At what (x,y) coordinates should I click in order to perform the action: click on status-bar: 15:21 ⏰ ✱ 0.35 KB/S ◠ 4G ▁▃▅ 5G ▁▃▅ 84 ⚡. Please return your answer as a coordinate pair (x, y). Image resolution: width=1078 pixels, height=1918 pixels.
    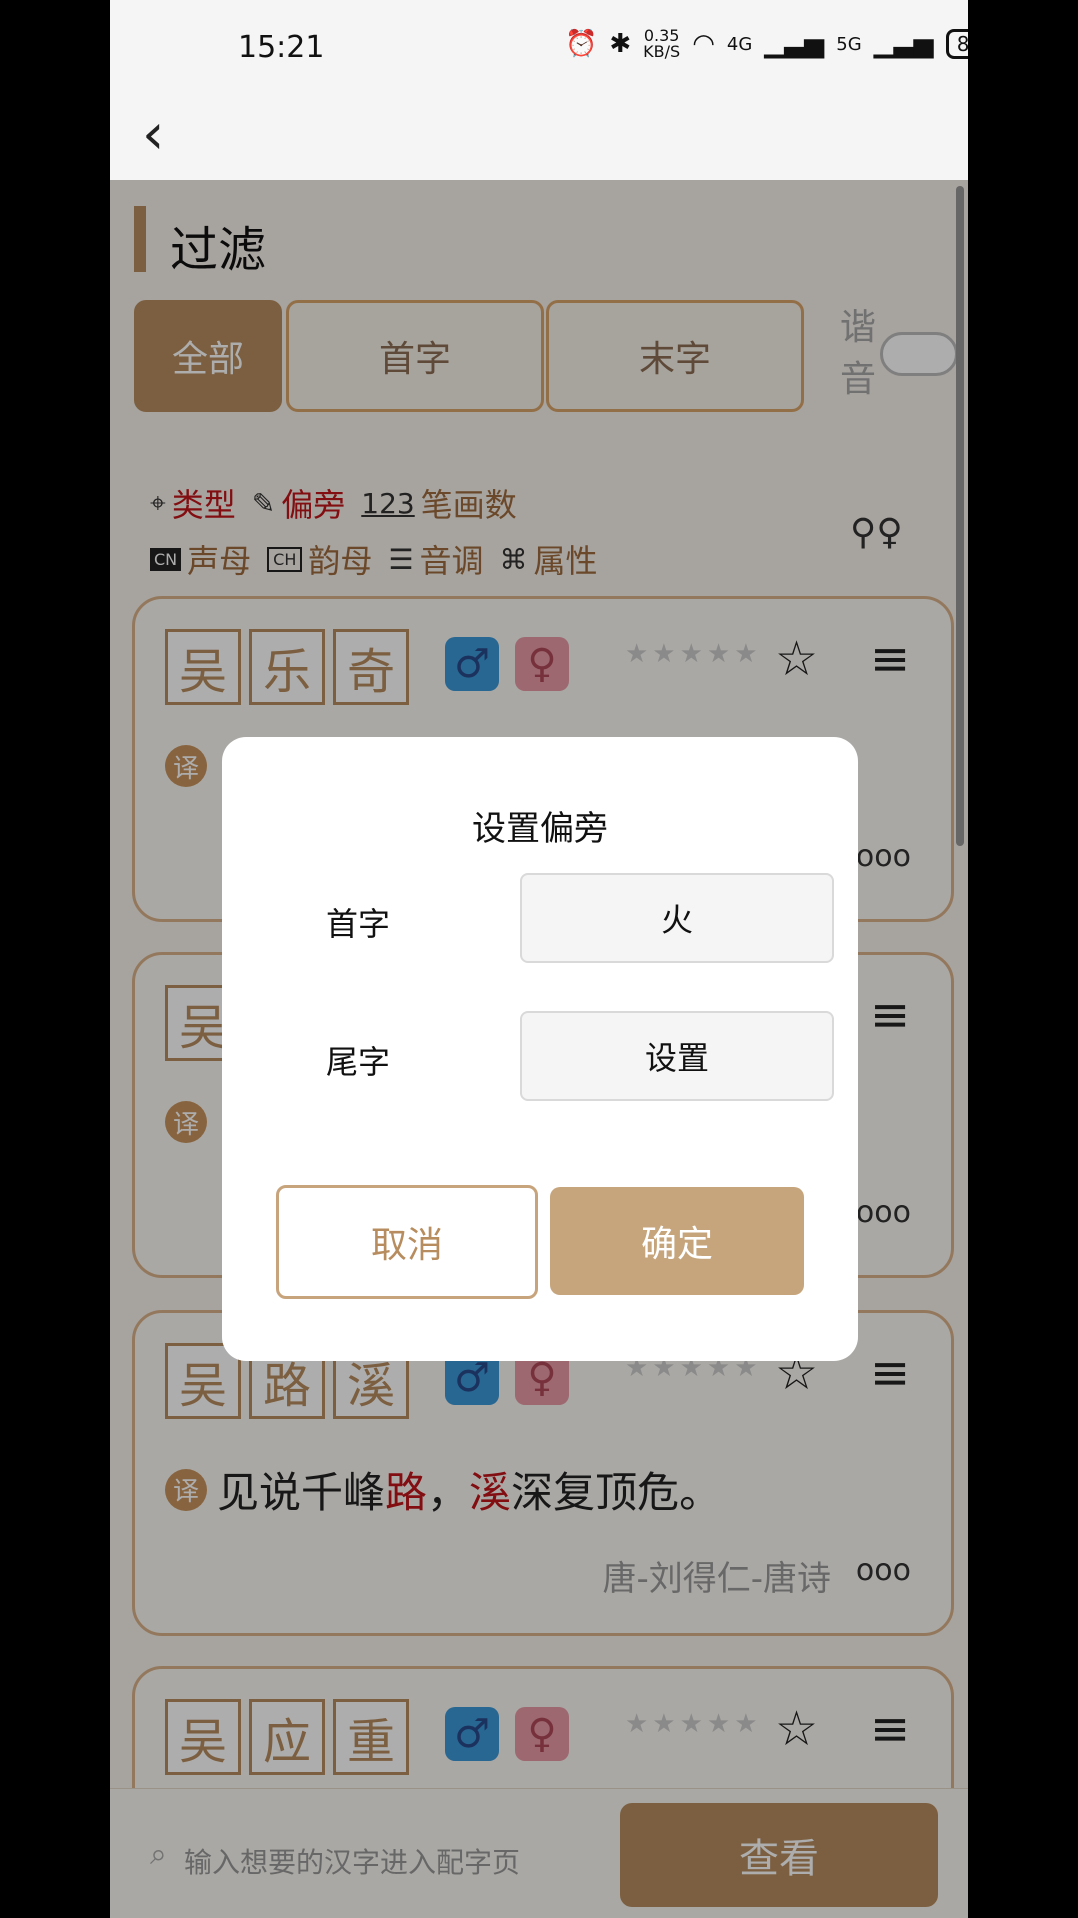
    Looking at the image, I should click on (539, 46).